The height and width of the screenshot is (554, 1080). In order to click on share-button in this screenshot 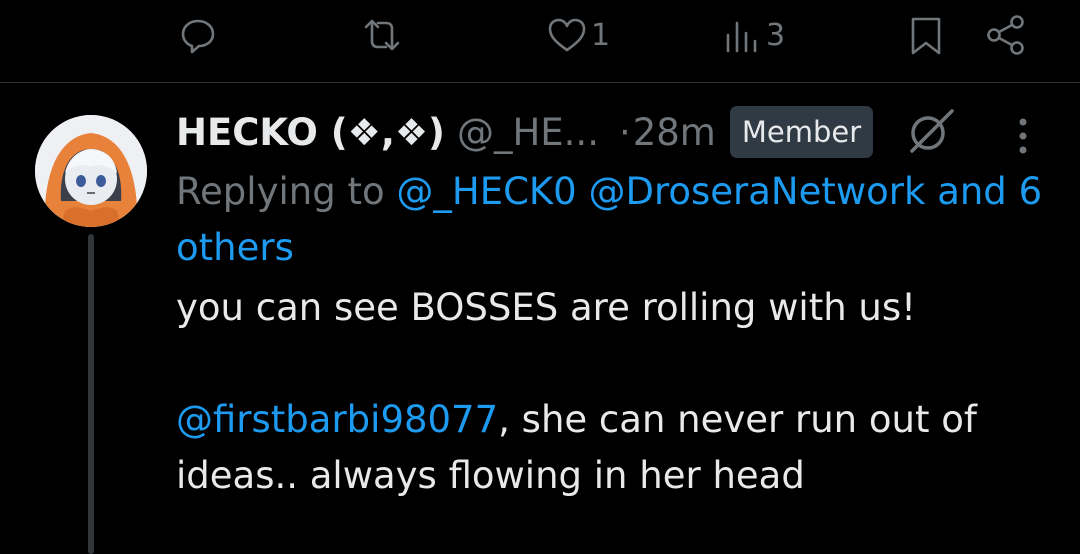, I will do `click(1006, 35)`.